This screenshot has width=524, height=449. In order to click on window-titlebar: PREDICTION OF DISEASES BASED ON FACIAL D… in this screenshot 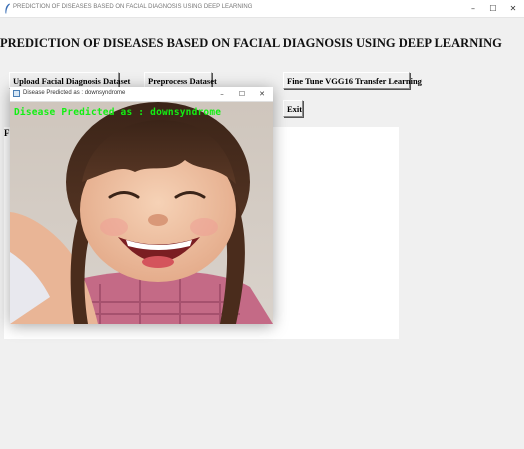, I will do `click(262, 9)`.